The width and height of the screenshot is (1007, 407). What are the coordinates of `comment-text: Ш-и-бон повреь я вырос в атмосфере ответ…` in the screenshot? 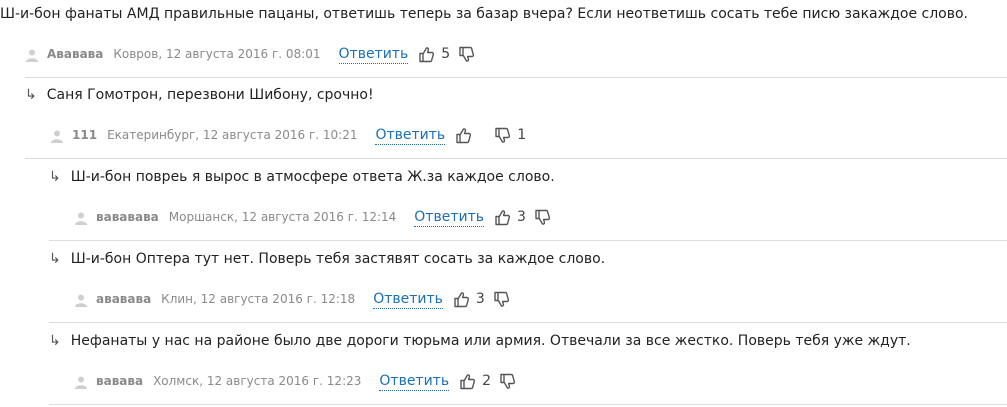 It's located at (312, 177).